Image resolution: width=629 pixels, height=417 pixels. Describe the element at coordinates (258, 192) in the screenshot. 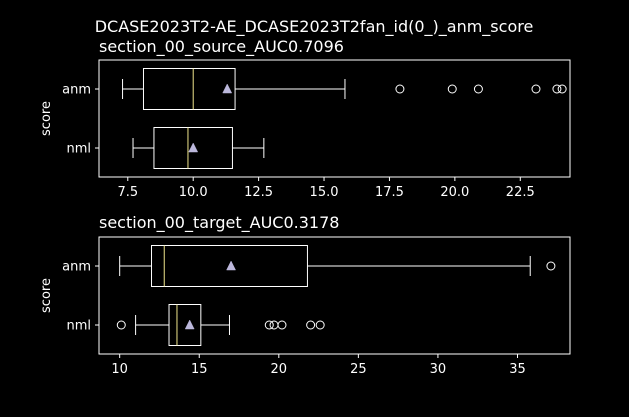

I see `x-tick-label: 12.5` at that location.